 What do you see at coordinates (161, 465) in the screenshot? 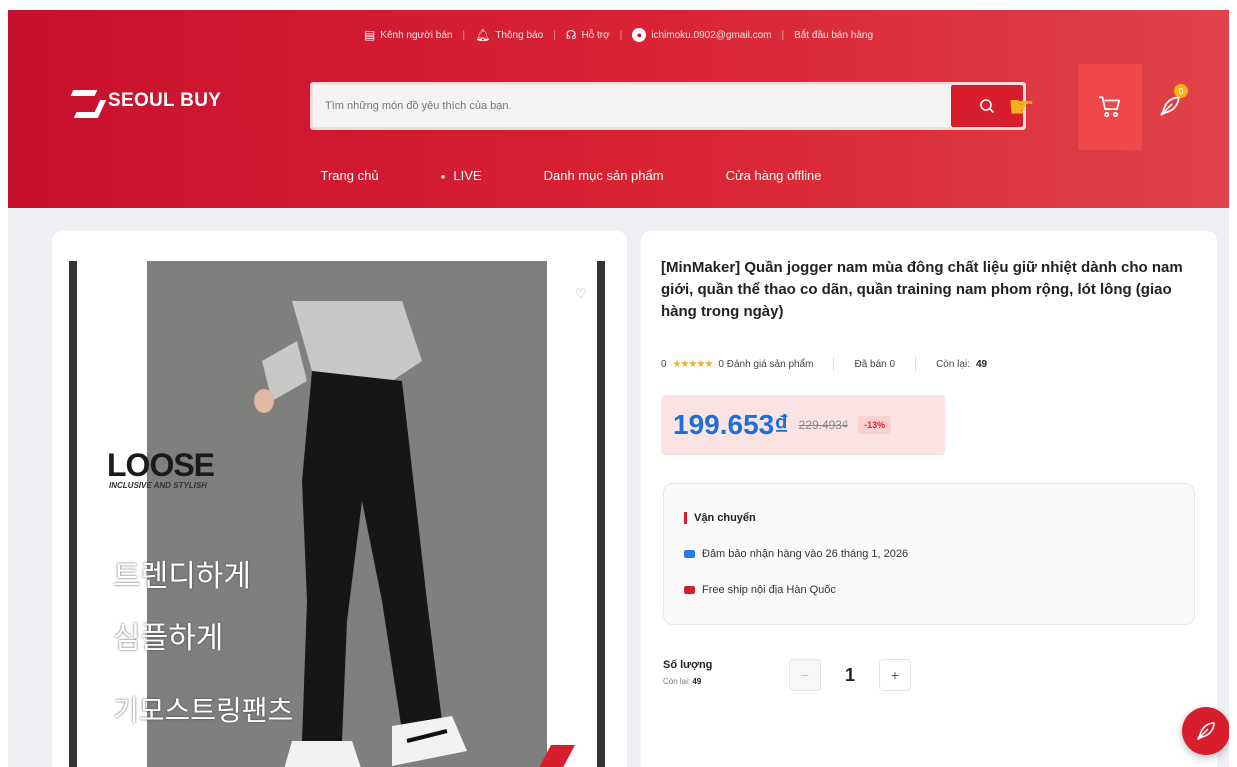
I see `image-headline: LOOSE` at bounding box center [161, 465].